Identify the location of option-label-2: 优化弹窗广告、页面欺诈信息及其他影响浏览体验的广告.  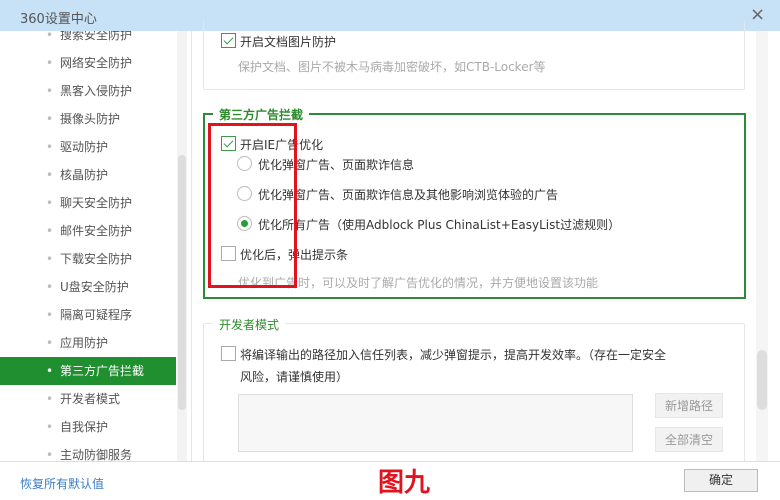
(408, 194).